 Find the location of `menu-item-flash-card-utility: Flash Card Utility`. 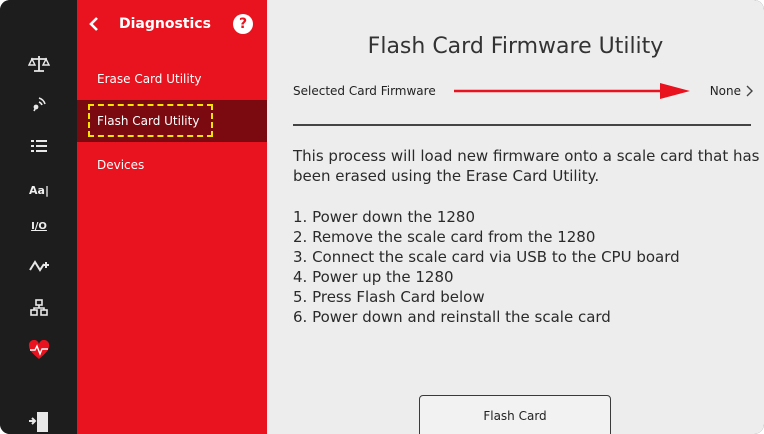

menu-item-flash-card-utility: Flash Card Utility is located at coordinates (172, 121).